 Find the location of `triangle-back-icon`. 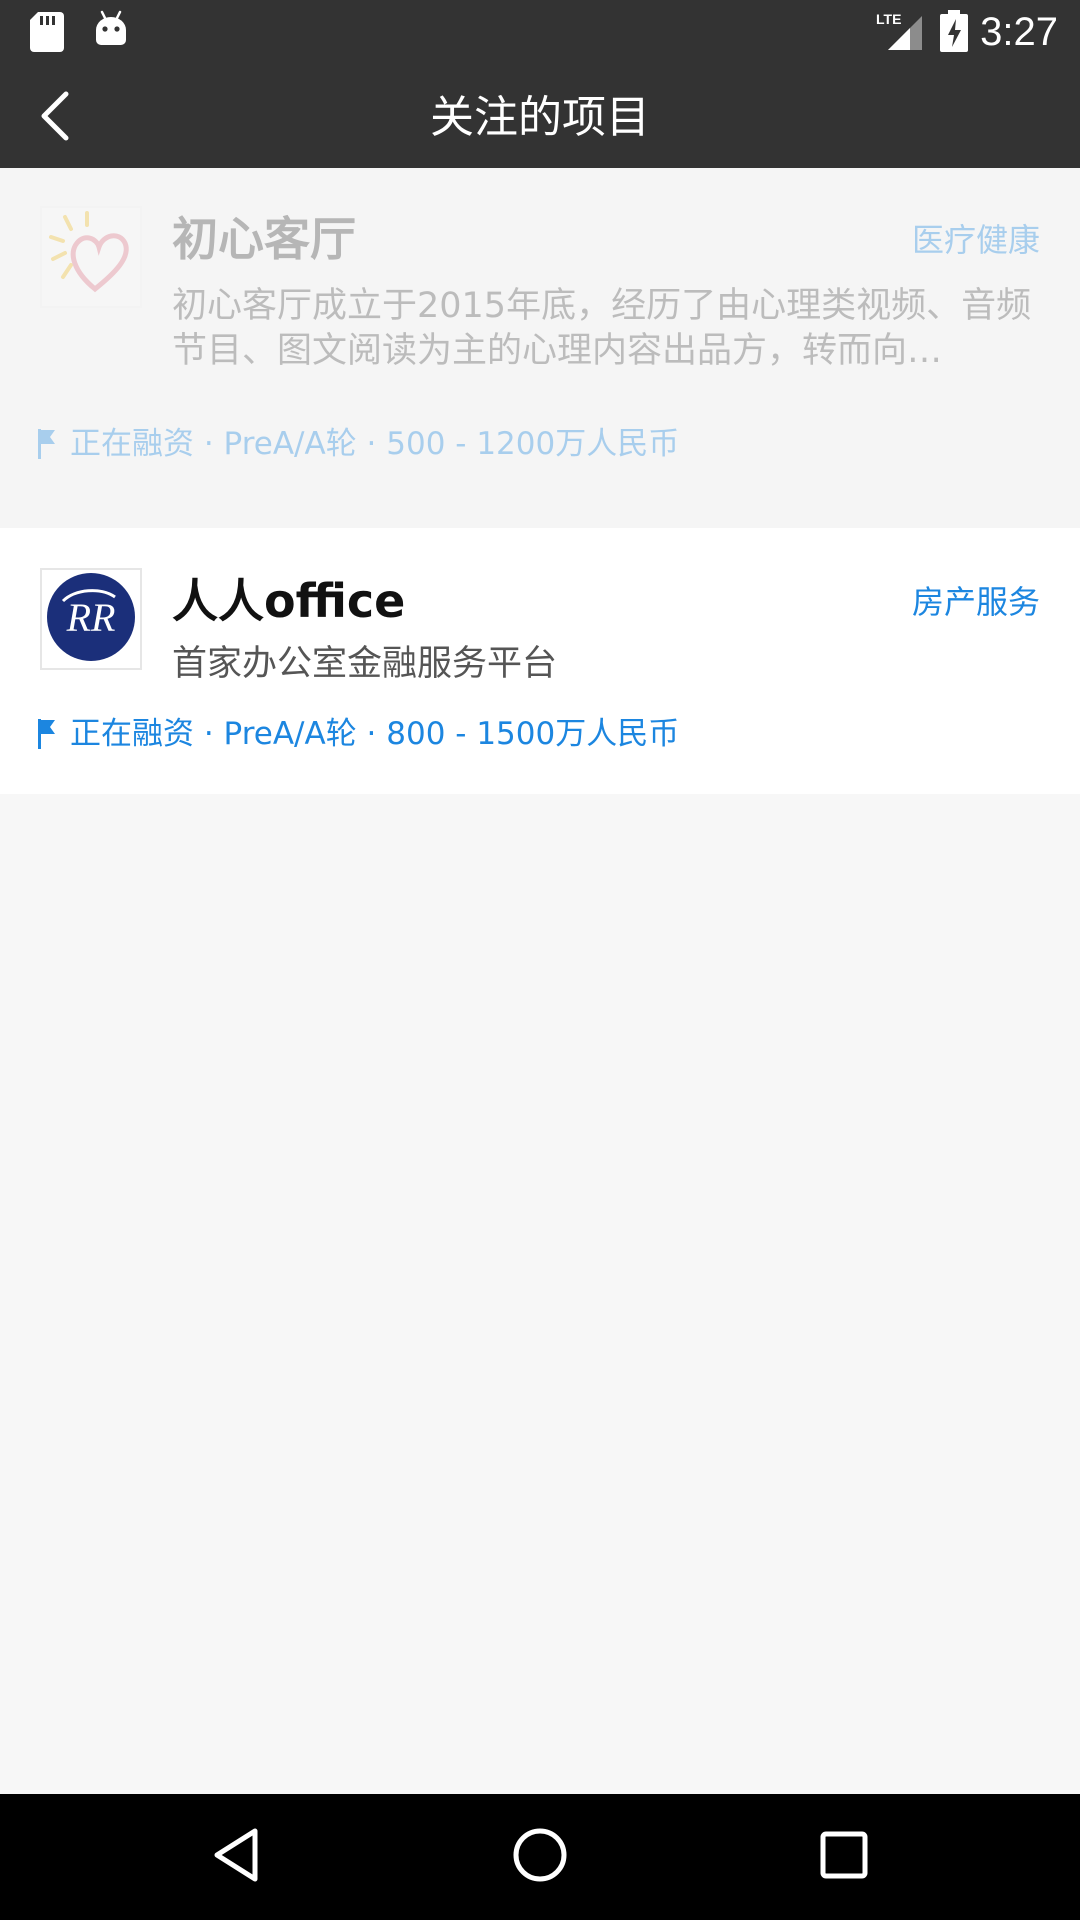

triangle-back-icon is located at coordinates (236, 1857).